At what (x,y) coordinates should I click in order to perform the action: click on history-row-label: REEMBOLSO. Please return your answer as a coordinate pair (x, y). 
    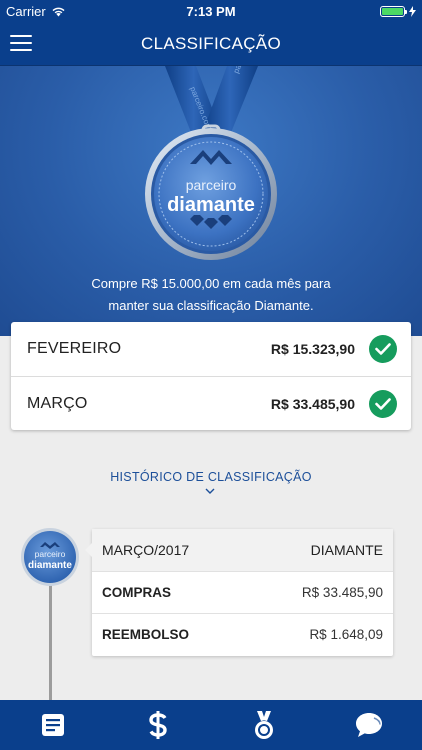
    Looking at the image, I should click on (146, 634).